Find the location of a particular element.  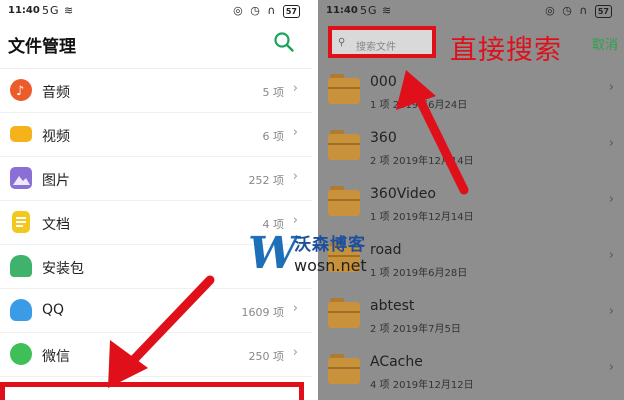

folder-name: ACache is located at coordinates (396, 362).